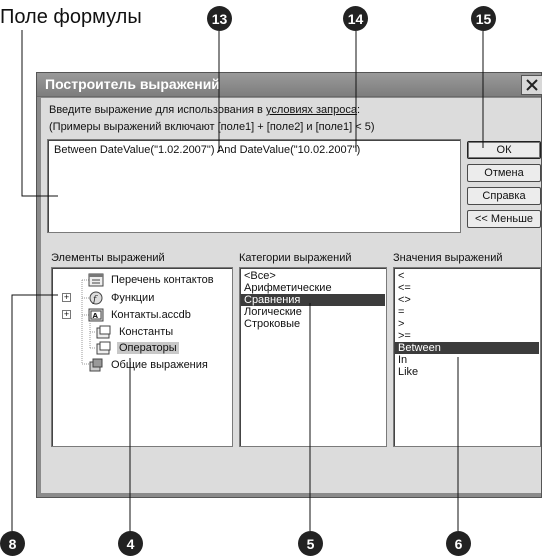 The width and height of the screenshot is (542, 560). Describe the element at coordinates (311, 110) in the screenshot. I see `query-conditions-link: условиях запроса` at that location.